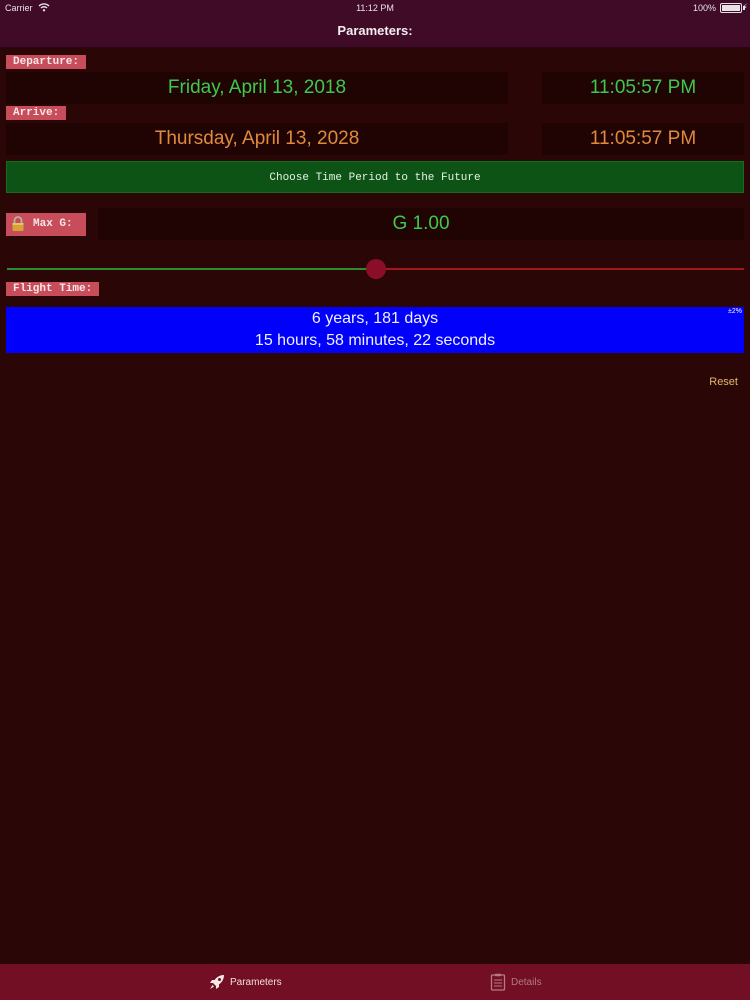  I want to click on slider-track-min, so click(191, 269).